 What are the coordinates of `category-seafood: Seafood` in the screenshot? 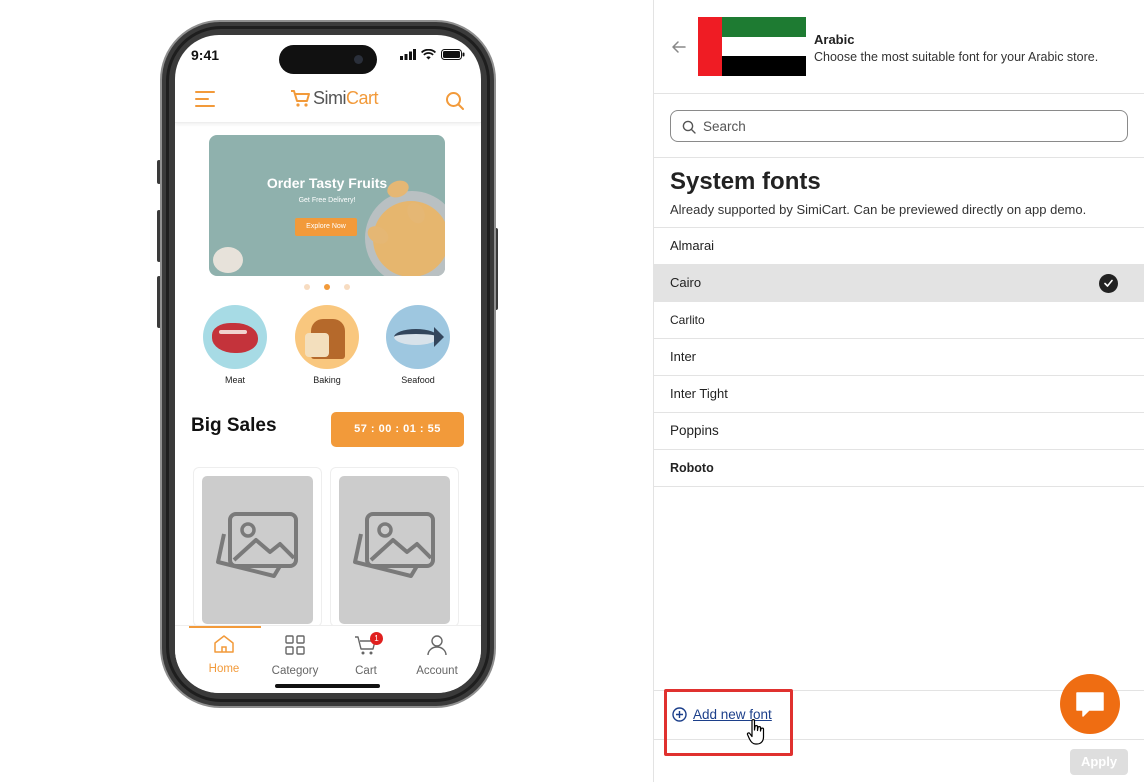 It's located at (418, 345).